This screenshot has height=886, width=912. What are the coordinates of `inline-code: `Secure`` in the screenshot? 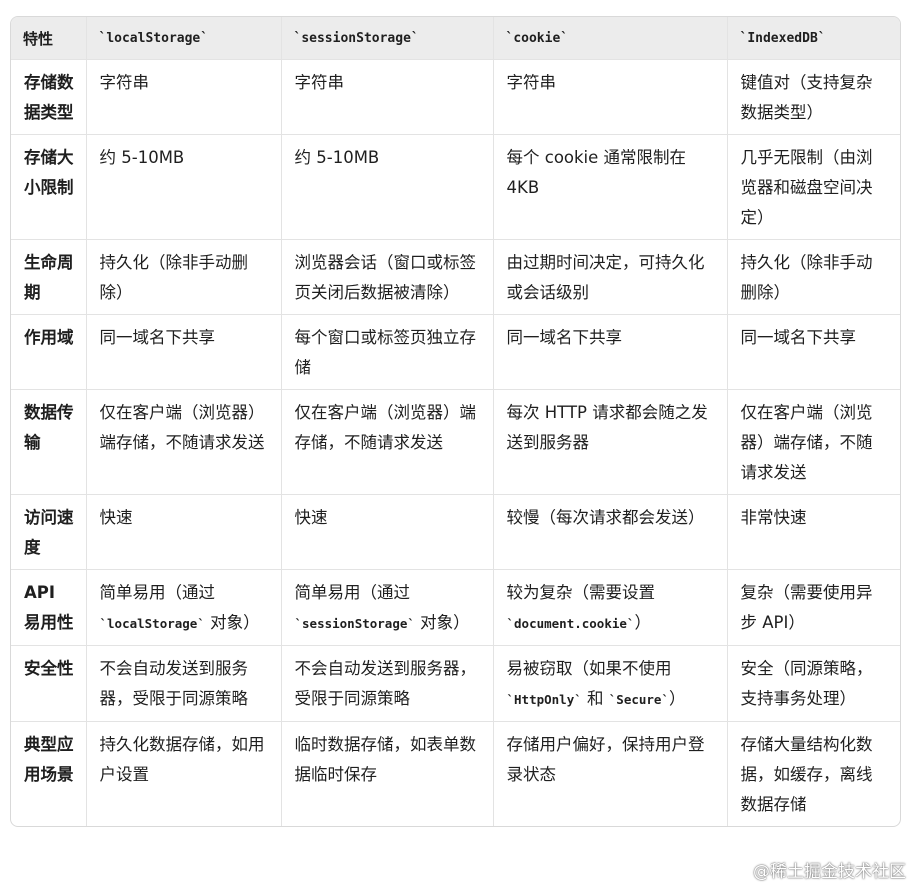 It's located at (638, 699).